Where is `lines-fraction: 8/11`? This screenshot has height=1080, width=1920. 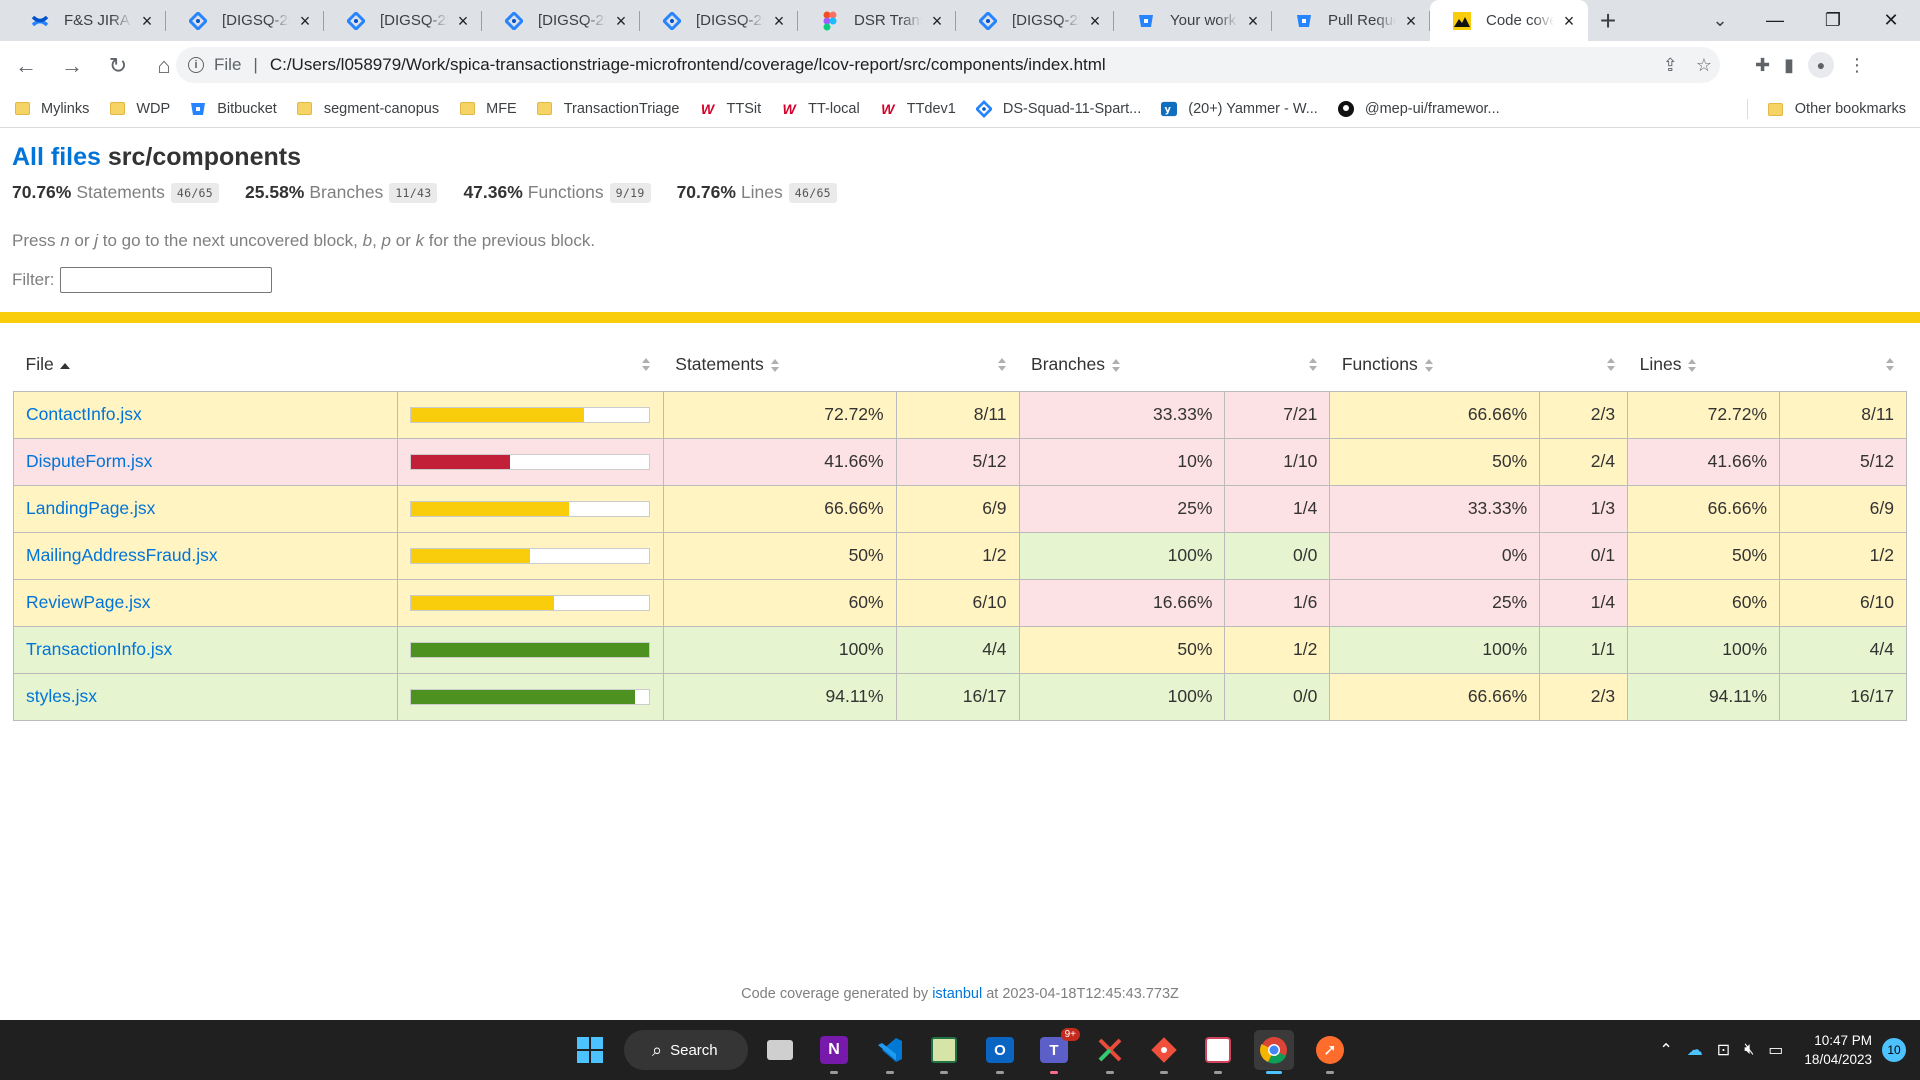
lines-fraction: 8/11 is located at coordinates (1843, 414).